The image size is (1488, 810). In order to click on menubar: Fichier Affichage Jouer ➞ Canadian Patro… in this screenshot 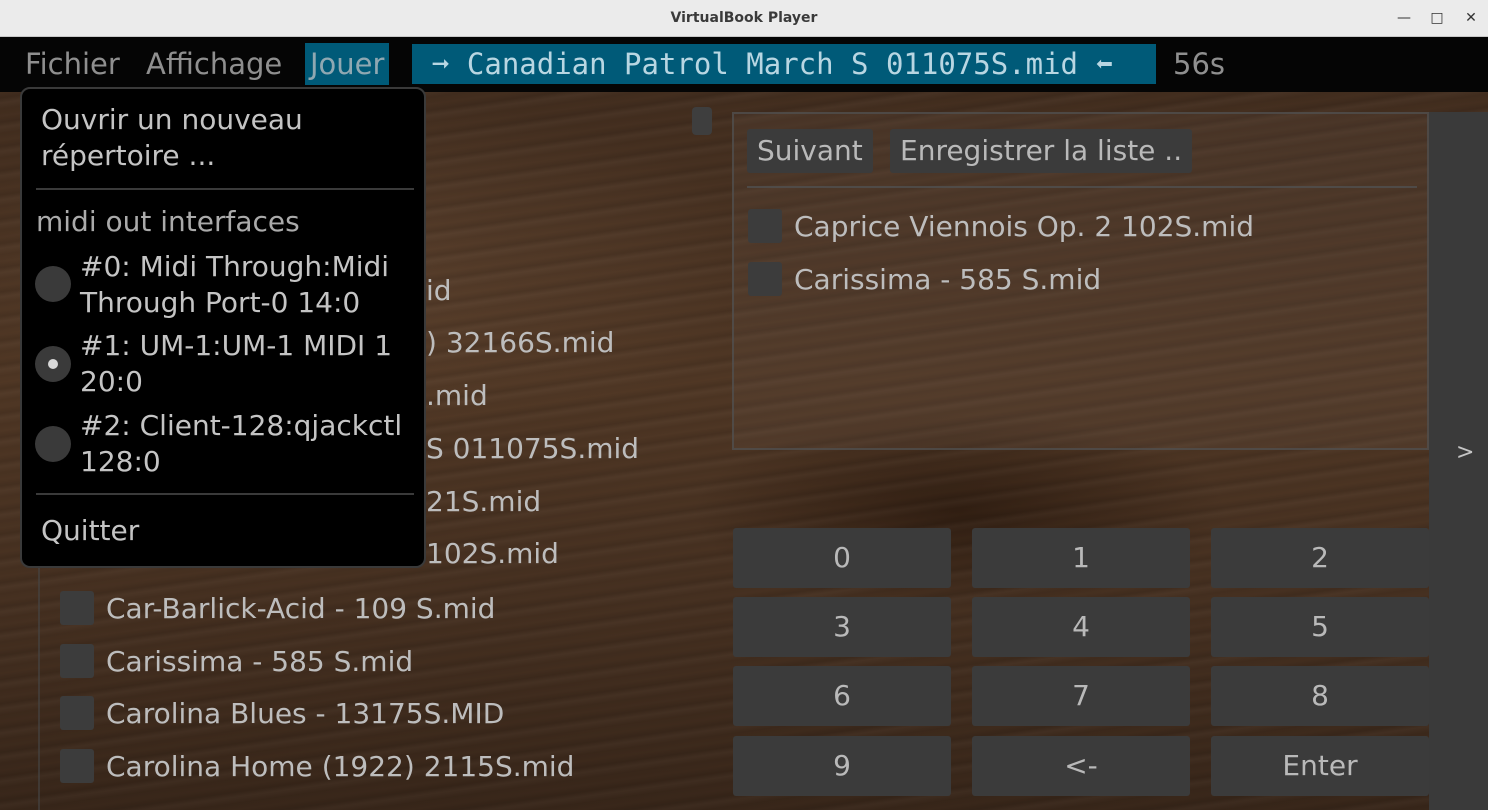, I will do `click(744, 64)`.